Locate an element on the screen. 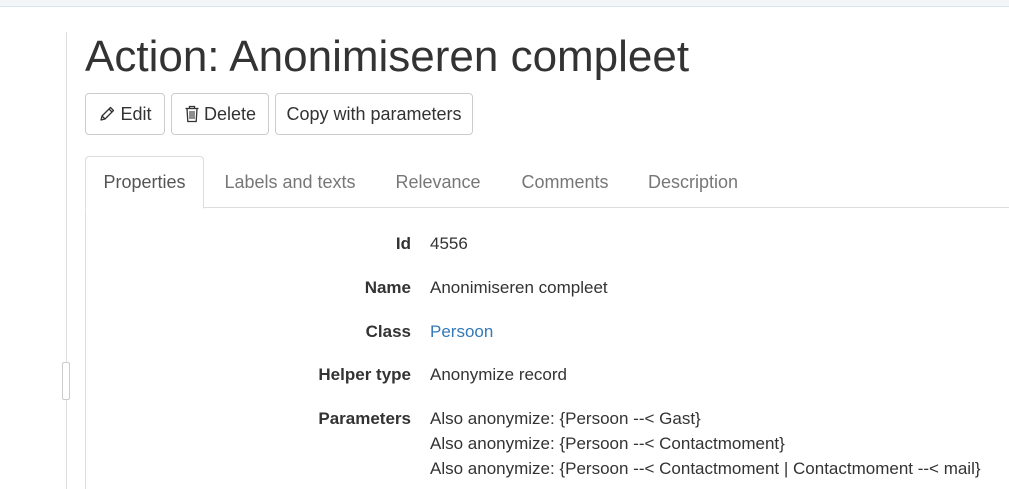 The height and width of the screenshot is (489, 1009). copy-with-parameters-button: Copy with parameters is located at coordinates (374, 114).